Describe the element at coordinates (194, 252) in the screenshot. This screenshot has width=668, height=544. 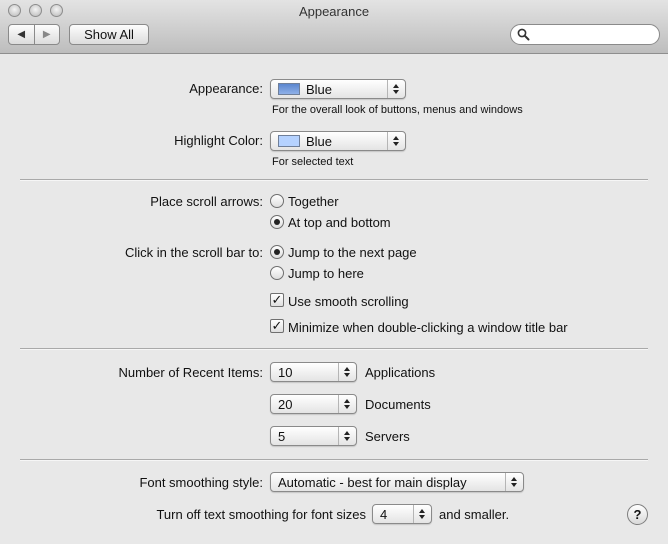
I see `scroll-click-label: Click in the scroll bar to:` at that location.